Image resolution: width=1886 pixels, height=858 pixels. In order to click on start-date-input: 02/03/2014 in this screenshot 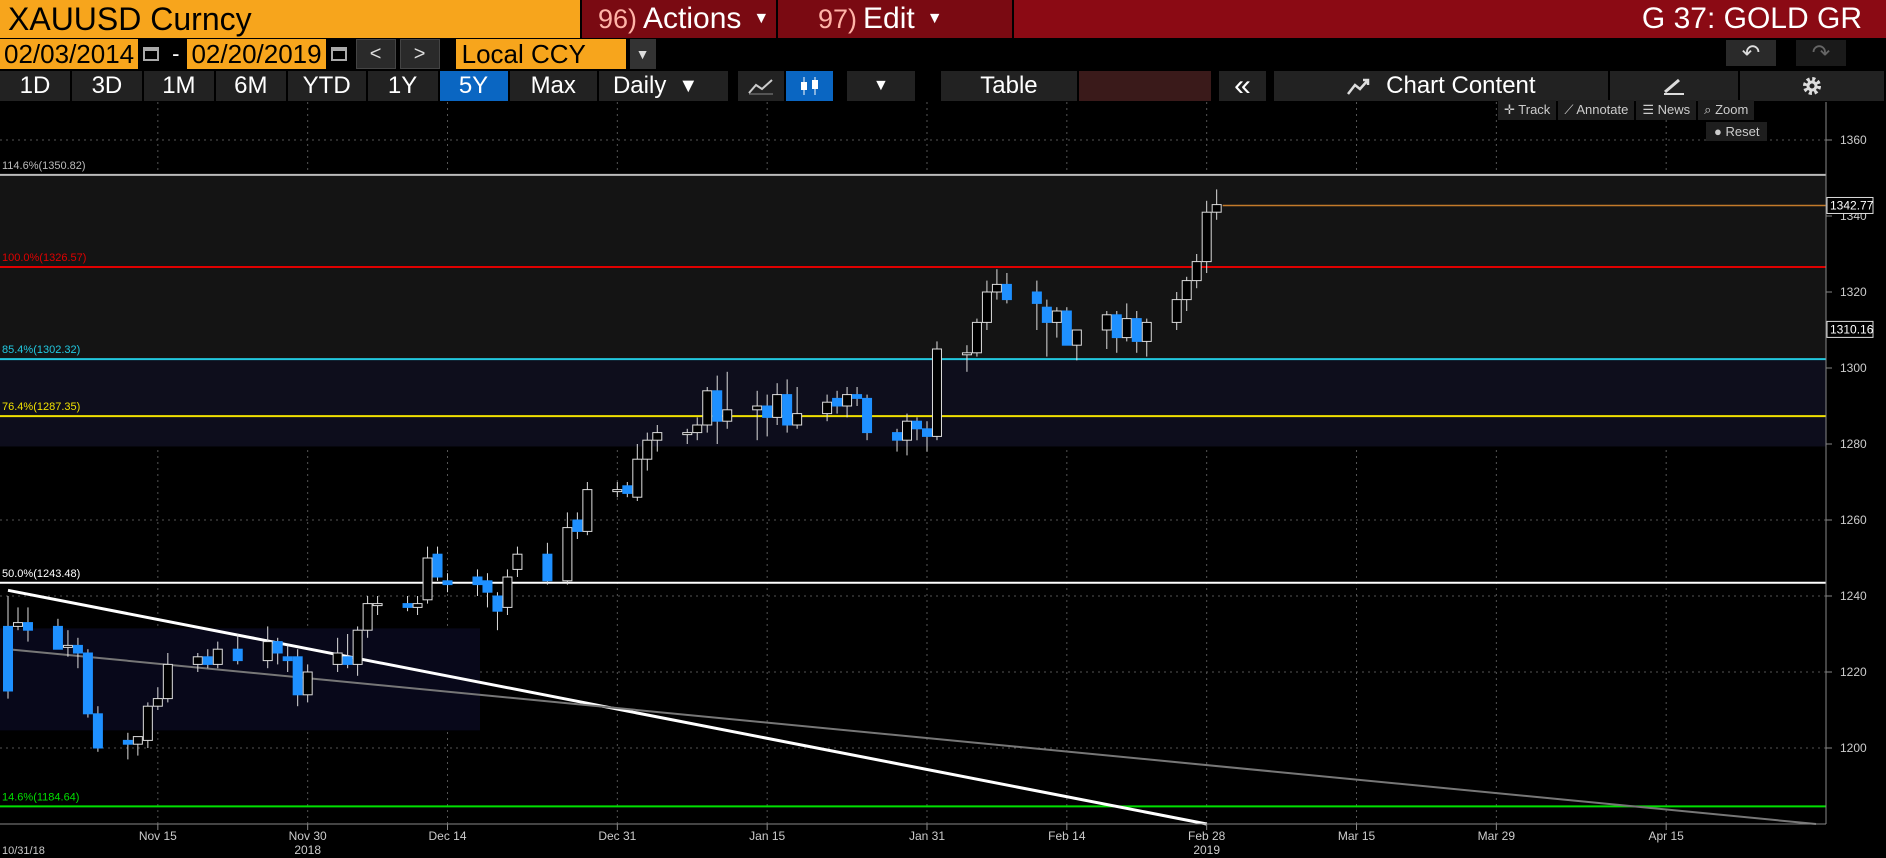, I will do `click(69, 54)`.